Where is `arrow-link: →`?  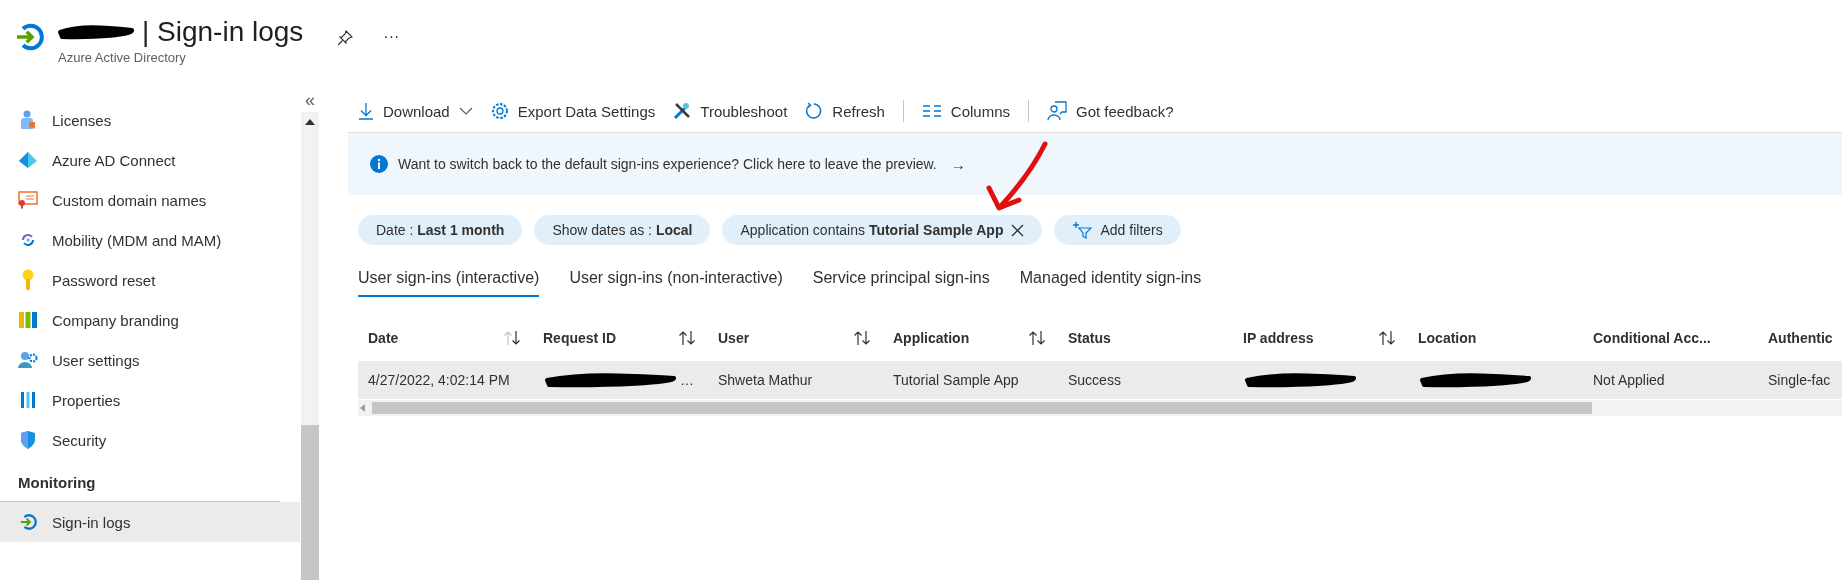
arrow-link: → is located at coordinates (958, 164).